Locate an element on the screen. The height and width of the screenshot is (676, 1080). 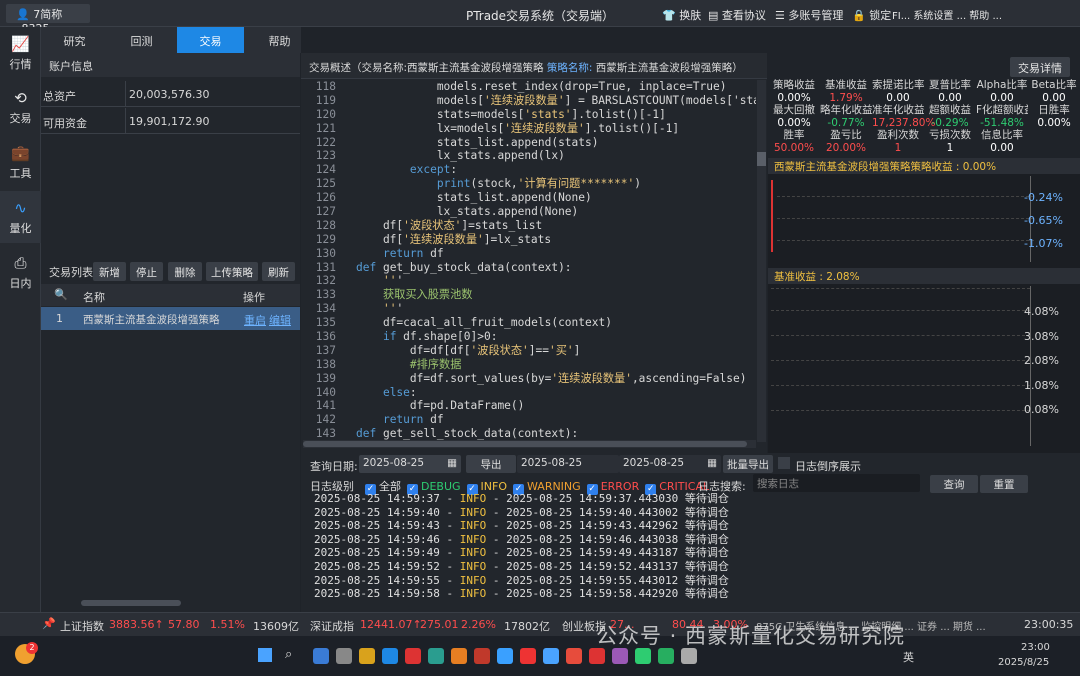
code-vertical-scrollbar is located at coordinates (761, 261).